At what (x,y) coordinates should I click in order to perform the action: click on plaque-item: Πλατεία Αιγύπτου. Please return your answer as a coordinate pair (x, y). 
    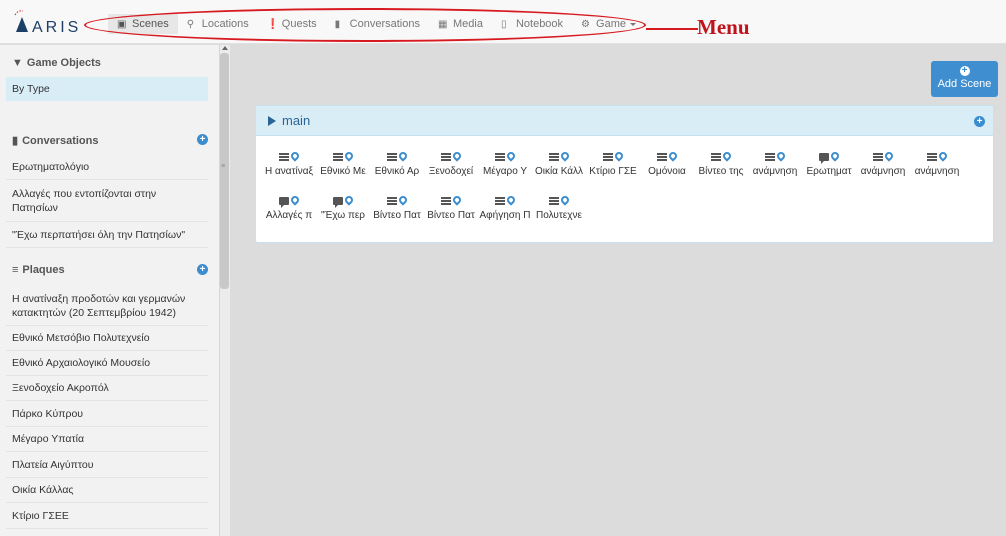
    Looking at the image, I should click on (107, 465).